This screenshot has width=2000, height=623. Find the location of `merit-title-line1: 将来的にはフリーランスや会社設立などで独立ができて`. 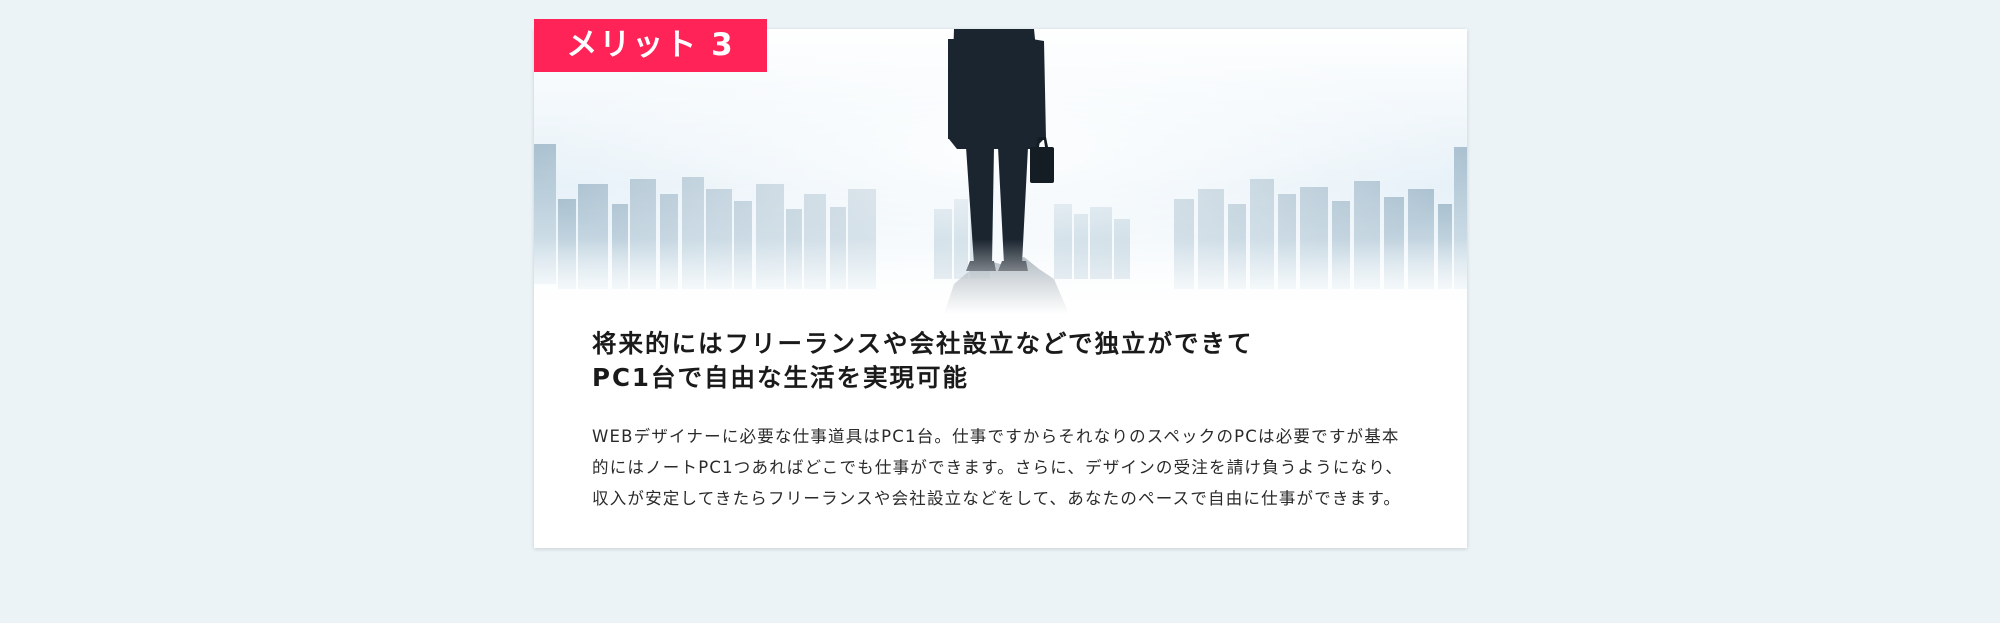

merit-title-line1: 将来的にはフリーランスや会社設立などで独立ができて is located at coordinates (923, 343).